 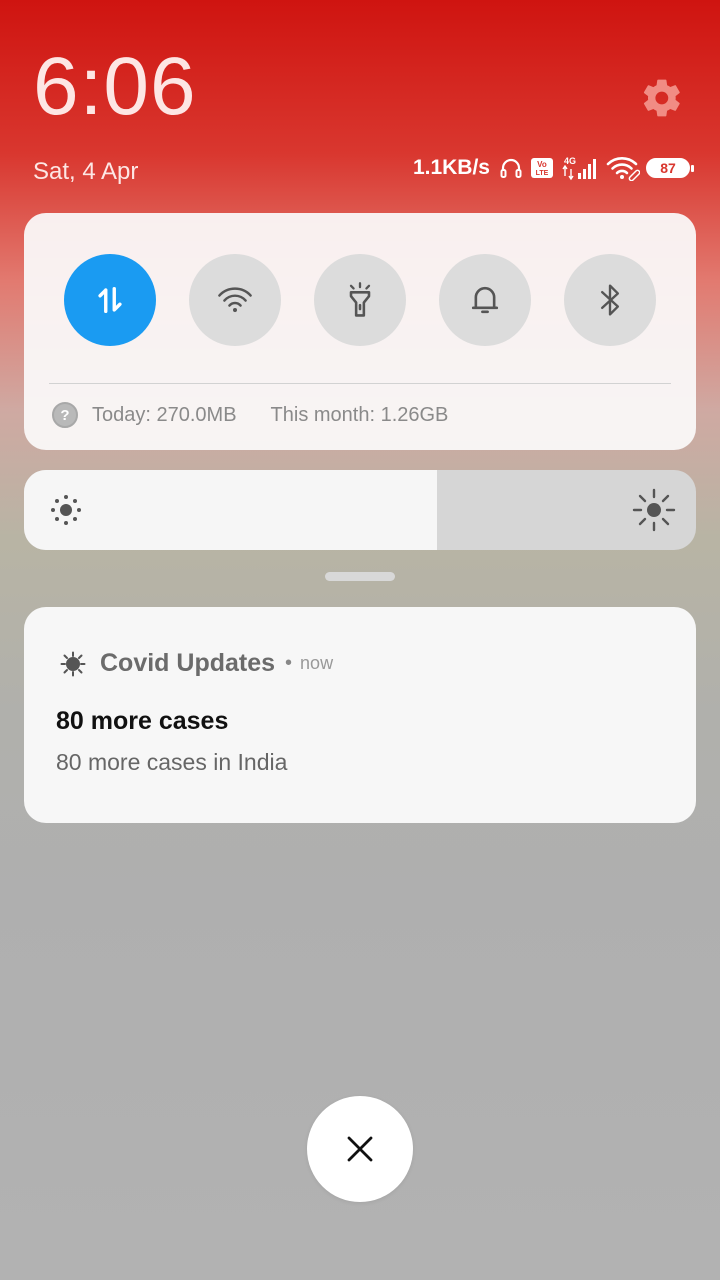 I want to click on close-icon, so click(x=360, y=1149).